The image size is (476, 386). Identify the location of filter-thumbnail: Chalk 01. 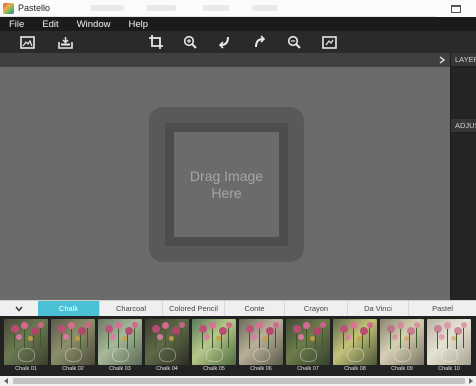
(26, 347).